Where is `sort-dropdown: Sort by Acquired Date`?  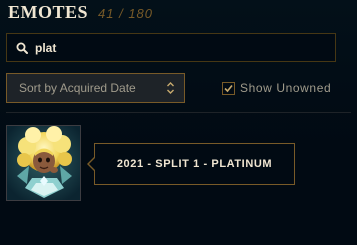 sort-dropdown: Sort by Acquired Date is located at coordinates (95, 88).